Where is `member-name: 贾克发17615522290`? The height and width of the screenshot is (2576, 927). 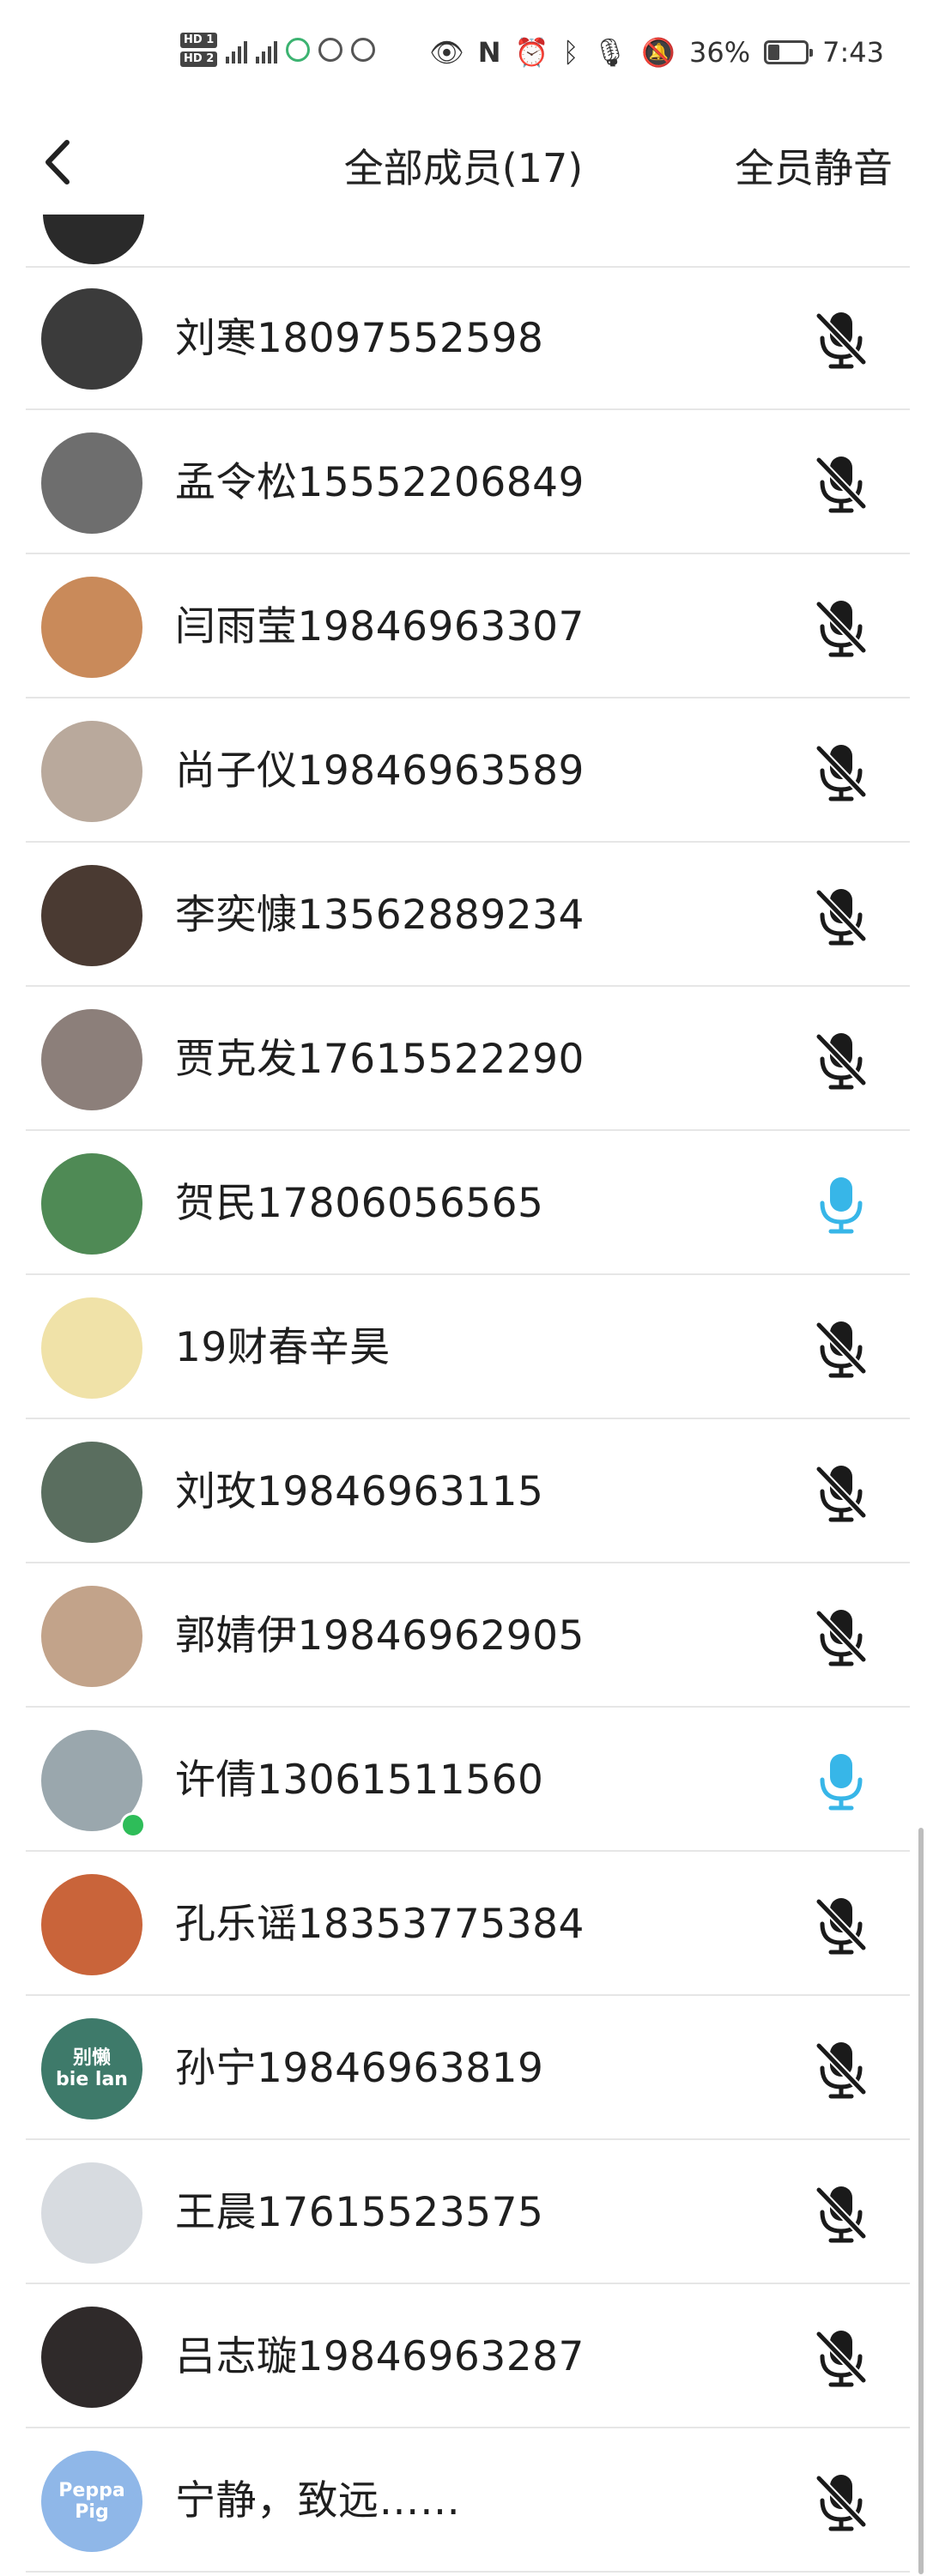
member-name: 贾克发17615522290 is located at coordinates (380, 1059).